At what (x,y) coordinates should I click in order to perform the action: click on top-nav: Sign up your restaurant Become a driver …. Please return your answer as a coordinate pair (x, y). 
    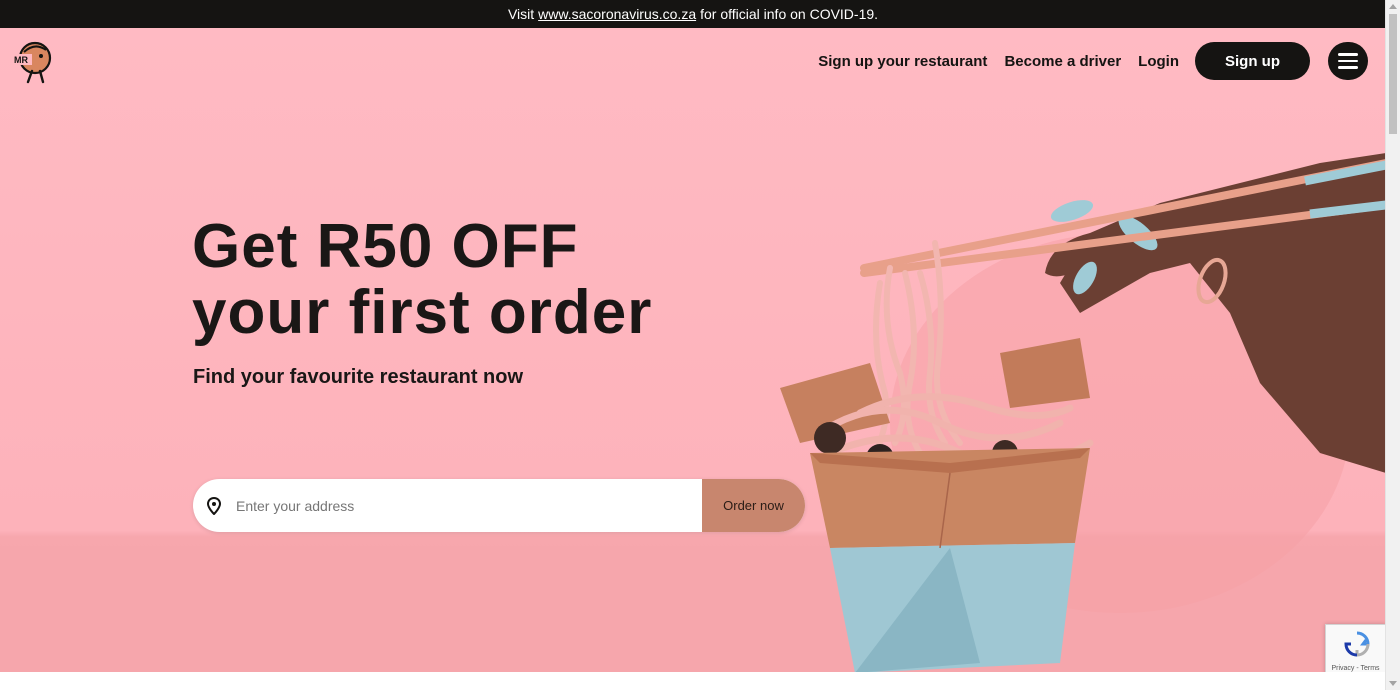
    Looking at the image, I should click on (1102, 61).